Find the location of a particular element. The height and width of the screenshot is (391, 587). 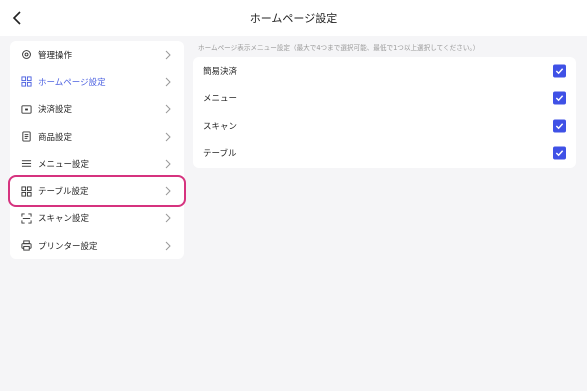

sidebar-item-label: テーブル設定 is located at coordinates (63, 192).